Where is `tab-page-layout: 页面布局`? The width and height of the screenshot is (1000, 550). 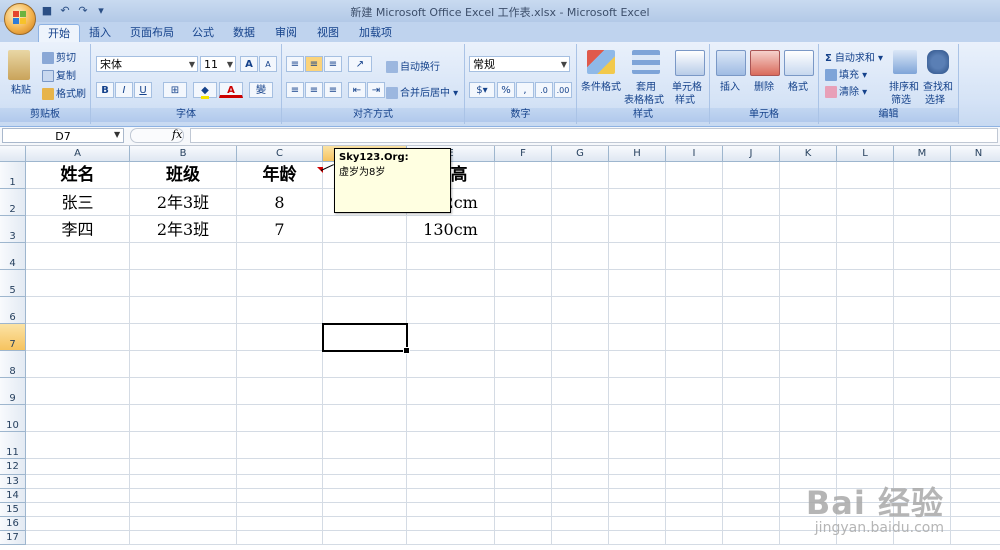
tab-page-layout: 页面布局 is located at coordinates (152, 33).